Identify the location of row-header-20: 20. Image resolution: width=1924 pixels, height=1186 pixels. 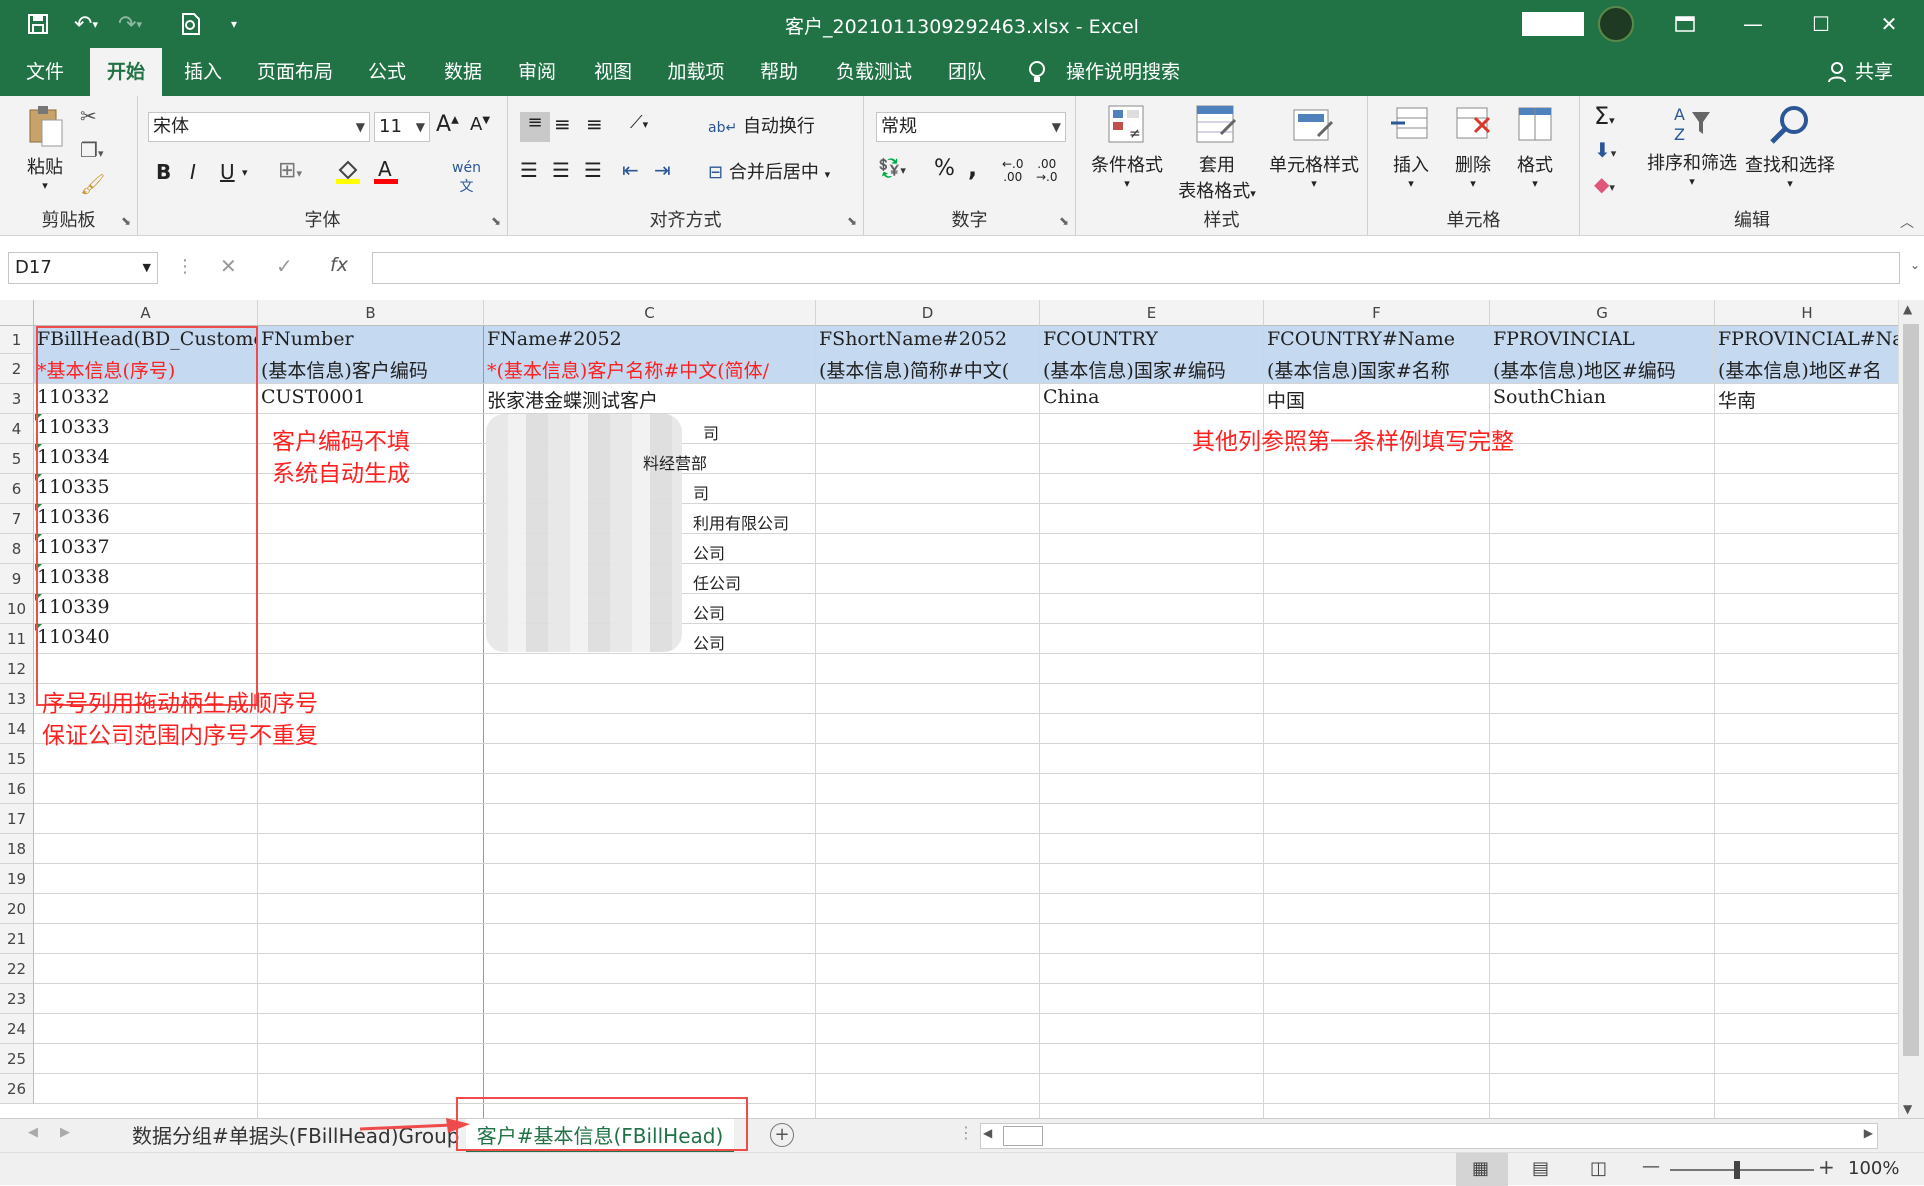
(17, 909).